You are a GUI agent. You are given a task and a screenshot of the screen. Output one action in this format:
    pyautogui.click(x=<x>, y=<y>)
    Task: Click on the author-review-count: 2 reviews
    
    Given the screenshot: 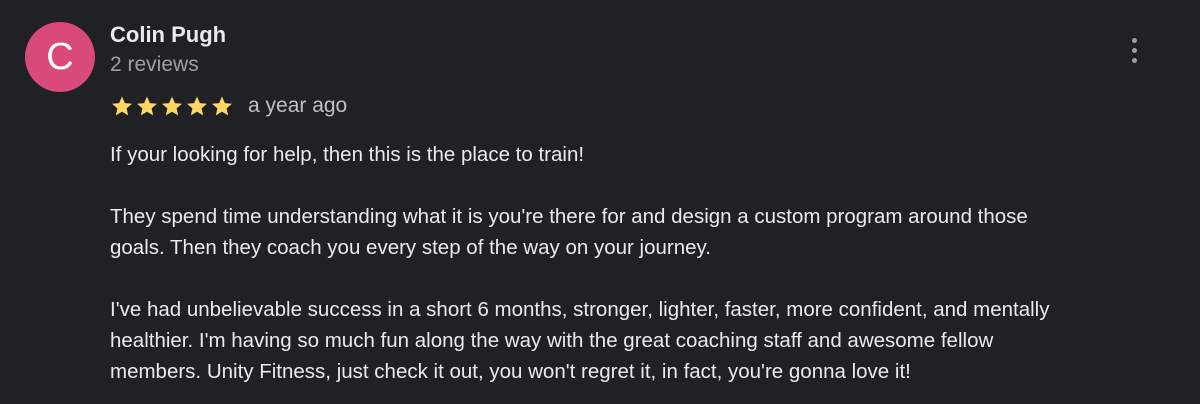 What is the action you would take?
    pyautogui.click(x=154, y=65)
    